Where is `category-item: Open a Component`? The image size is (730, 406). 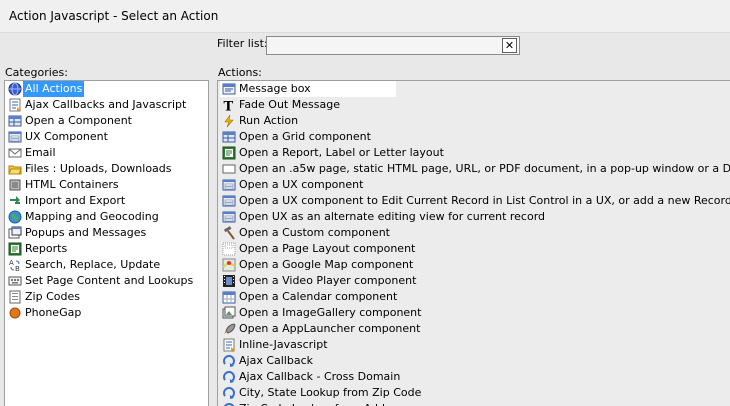 category-item: Open a Component is located at coordinates (107, 121).